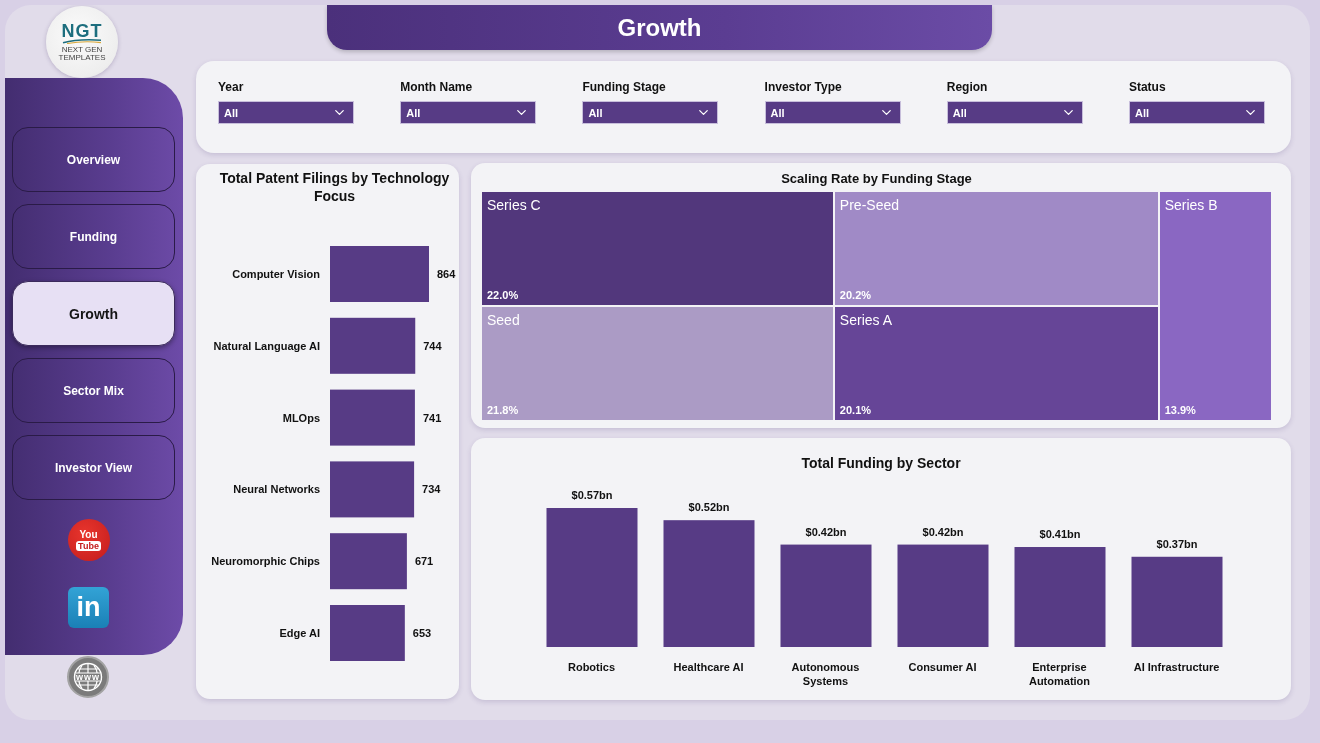 The image size is (1320, 743). Describe the element at coordinates (881, 463) in the screenshot. I see `chart-title: Total Funding by Sector` at that location.